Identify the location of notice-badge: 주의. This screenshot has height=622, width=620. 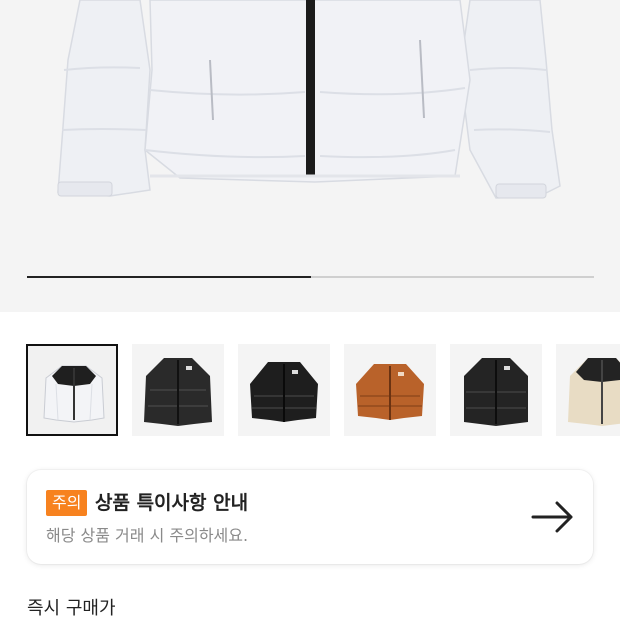
(67, 503).